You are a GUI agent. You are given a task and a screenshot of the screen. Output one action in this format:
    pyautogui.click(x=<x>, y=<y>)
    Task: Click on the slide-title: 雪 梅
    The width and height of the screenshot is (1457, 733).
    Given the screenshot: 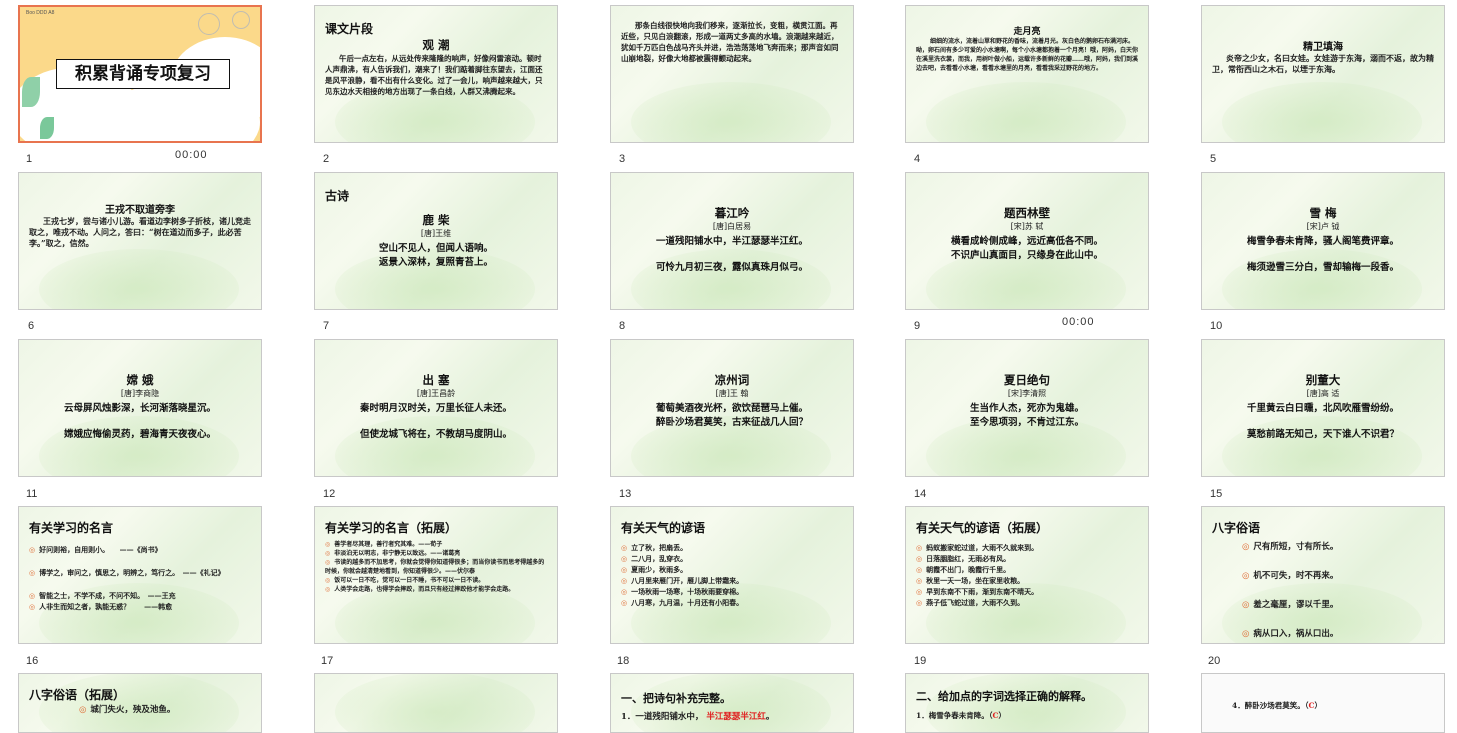 What is the action you would take?
    pyautogui.click(x=1323, y=213)
    